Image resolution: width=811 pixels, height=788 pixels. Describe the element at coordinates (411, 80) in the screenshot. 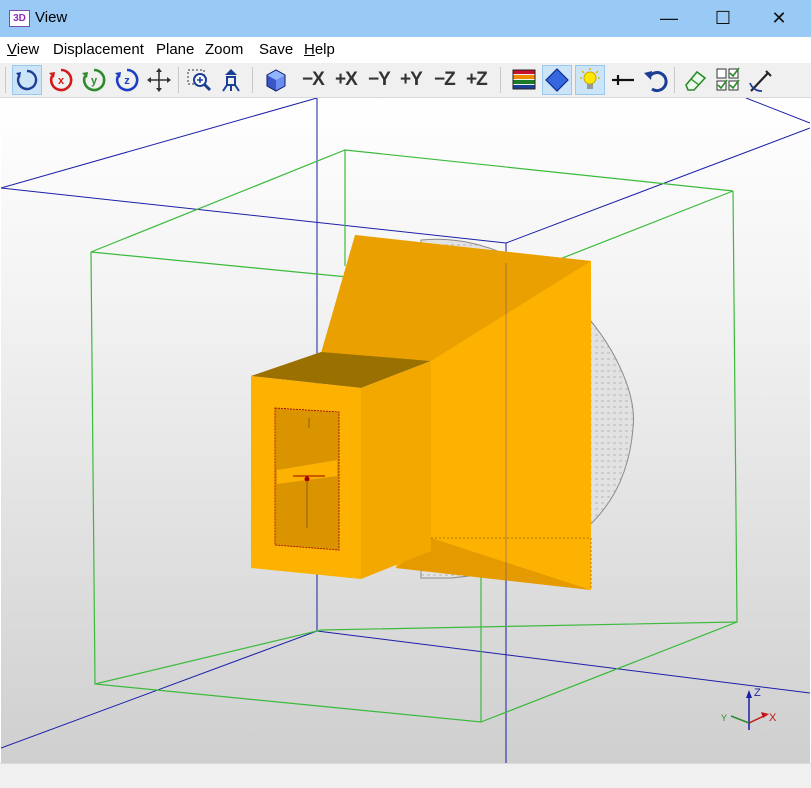

I see `view-plus-y-button: +Y` at that location.